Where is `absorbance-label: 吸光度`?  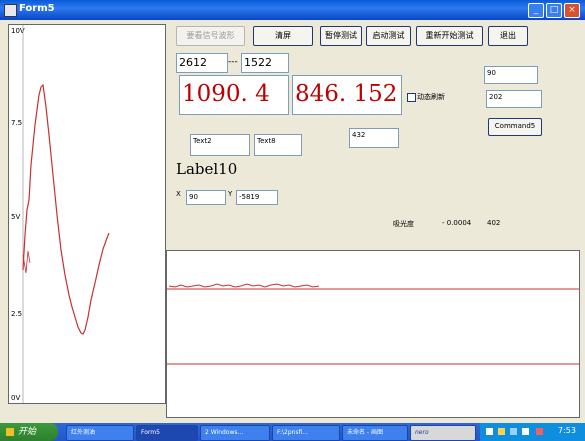
absorbance-label: 吸光度 is located at coordinates (403, 224).